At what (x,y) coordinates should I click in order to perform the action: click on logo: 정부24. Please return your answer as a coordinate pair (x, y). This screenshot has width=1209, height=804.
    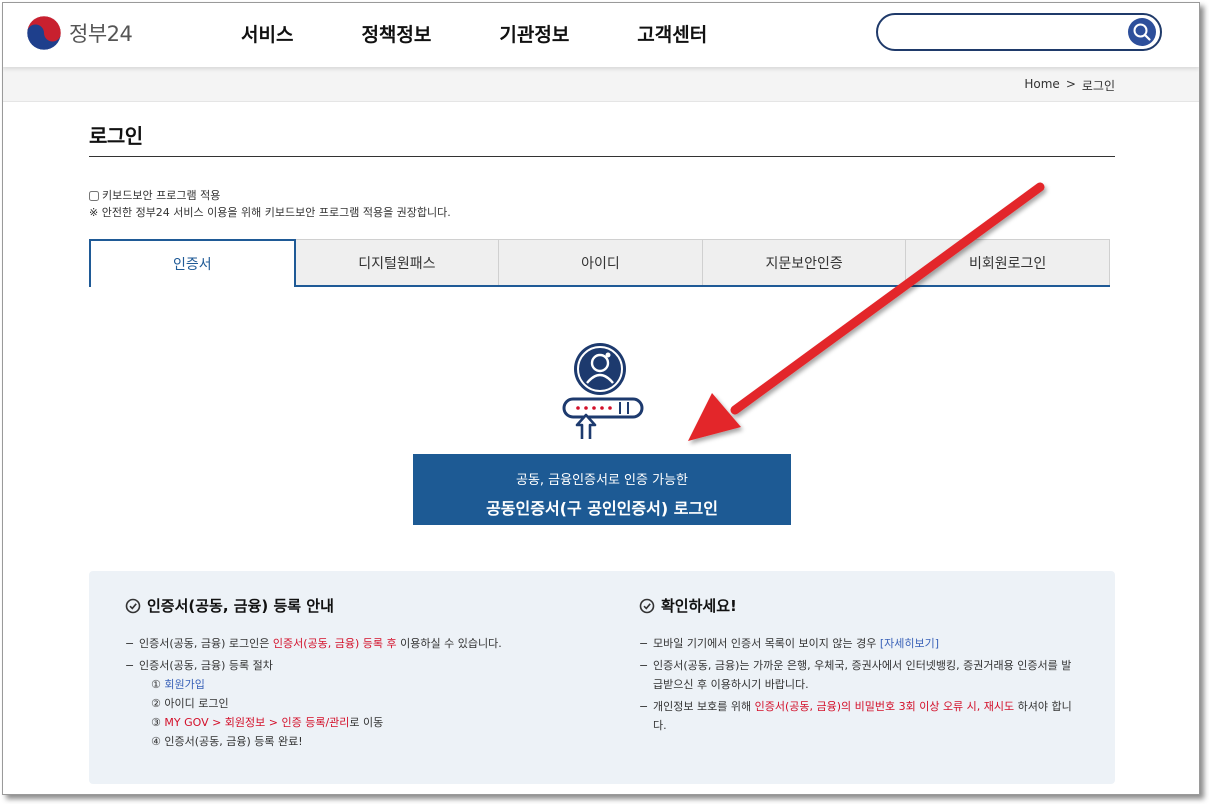
    Looking at the image, I should click on (95, 33).